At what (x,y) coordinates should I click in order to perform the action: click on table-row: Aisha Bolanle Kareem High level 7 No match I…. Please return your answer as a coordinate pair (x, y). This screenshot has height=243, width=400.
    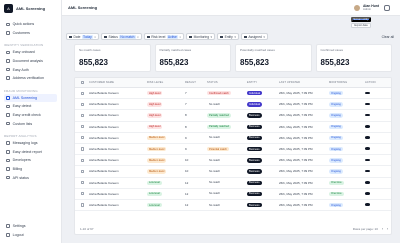
    Looking at the image, I should click on (233, 105).